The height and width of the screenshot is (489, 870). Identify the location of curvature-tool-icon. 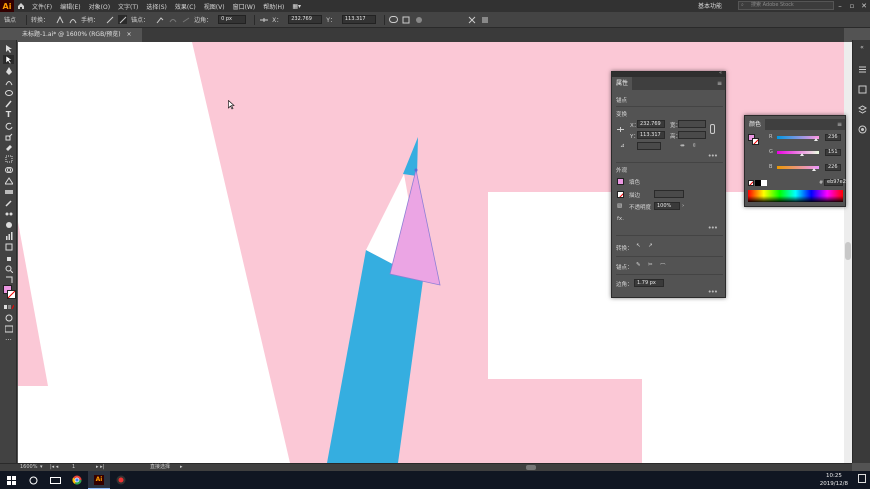
(8, 81).